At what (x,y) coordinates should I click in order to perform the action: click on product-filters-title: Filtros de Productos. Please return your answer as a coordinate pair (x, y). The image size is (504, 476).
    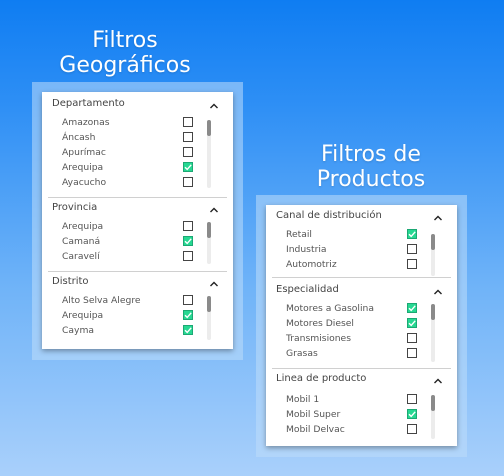
    Looking at the image, I should click on (371, 167).